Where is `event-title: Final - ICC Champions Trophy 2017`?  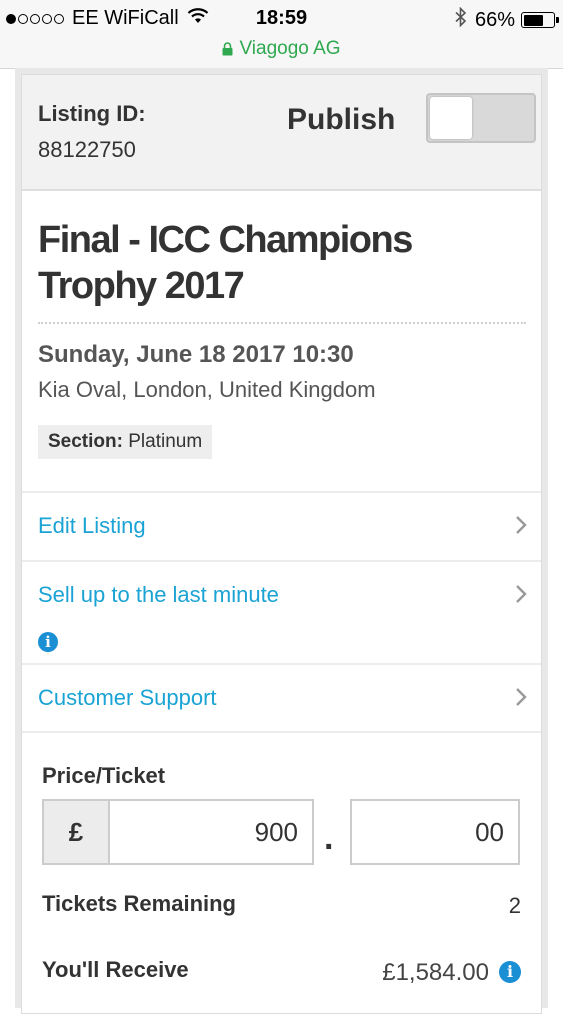 event-title: Final - ICC Champions Trophy 2017 is located at coordinates (225, 263).